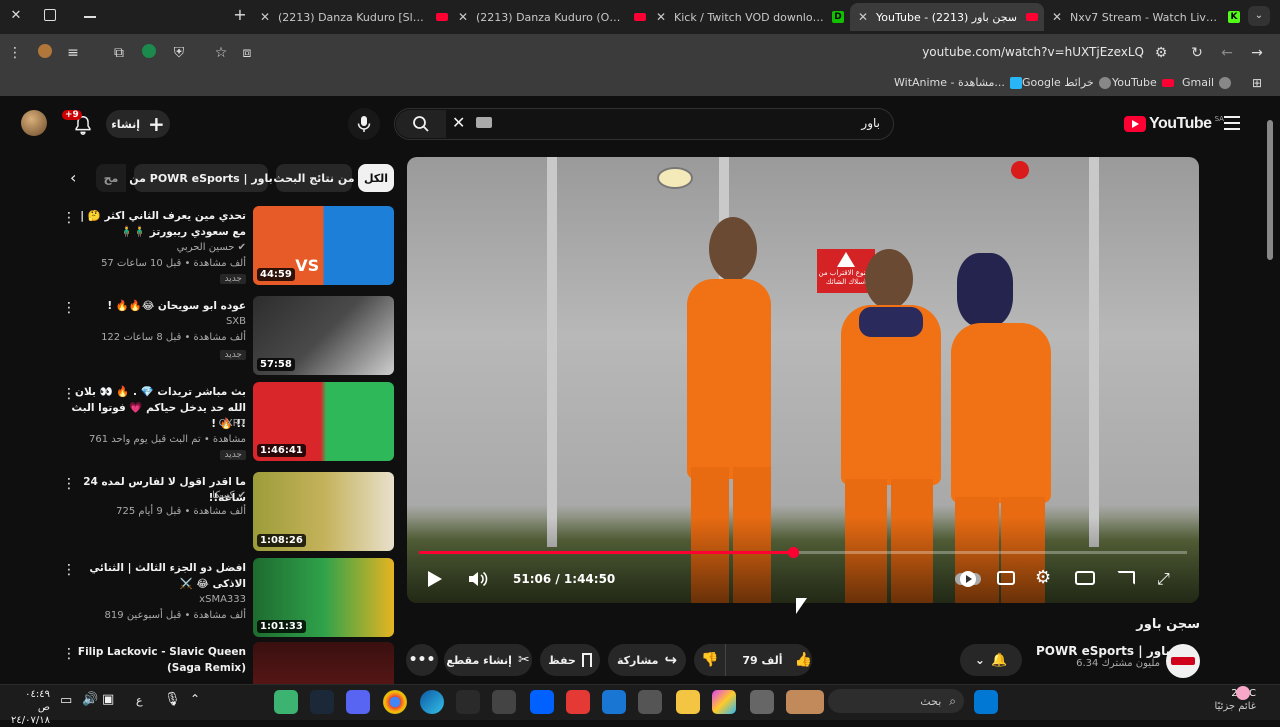  What do you see at coordinates (314, 178) in the screenshot?
I see `chip-from-search: من نتائج البحث` at bounding box center [314, 178].